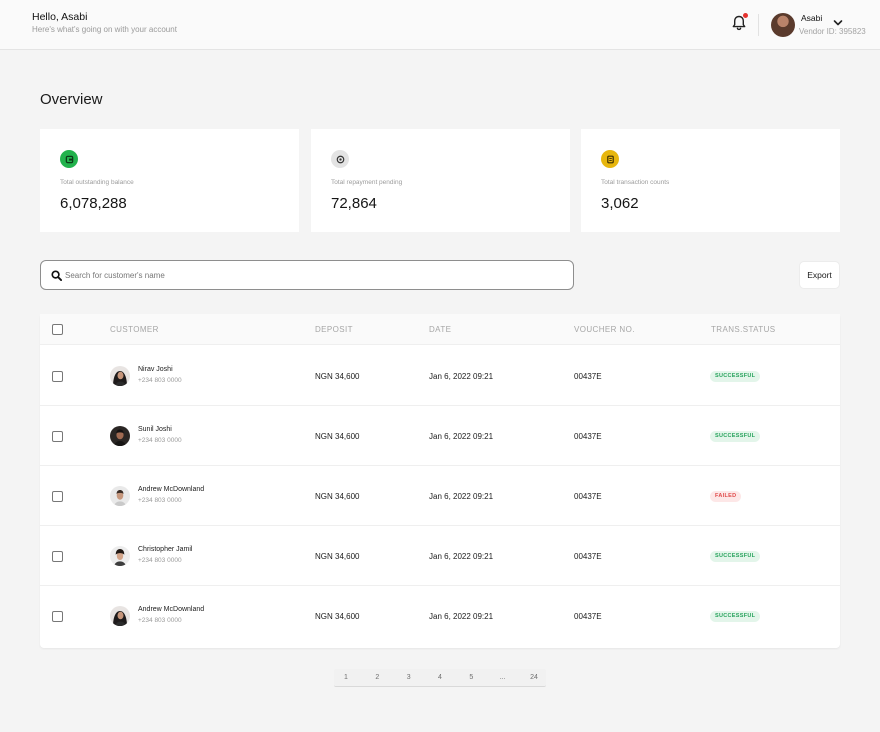 This screenshot has height=732, width=880. What do you see at coordinates (838, 20) in the screenshot?
I see `chevron-down-icon` at bounding box center [838, 20].